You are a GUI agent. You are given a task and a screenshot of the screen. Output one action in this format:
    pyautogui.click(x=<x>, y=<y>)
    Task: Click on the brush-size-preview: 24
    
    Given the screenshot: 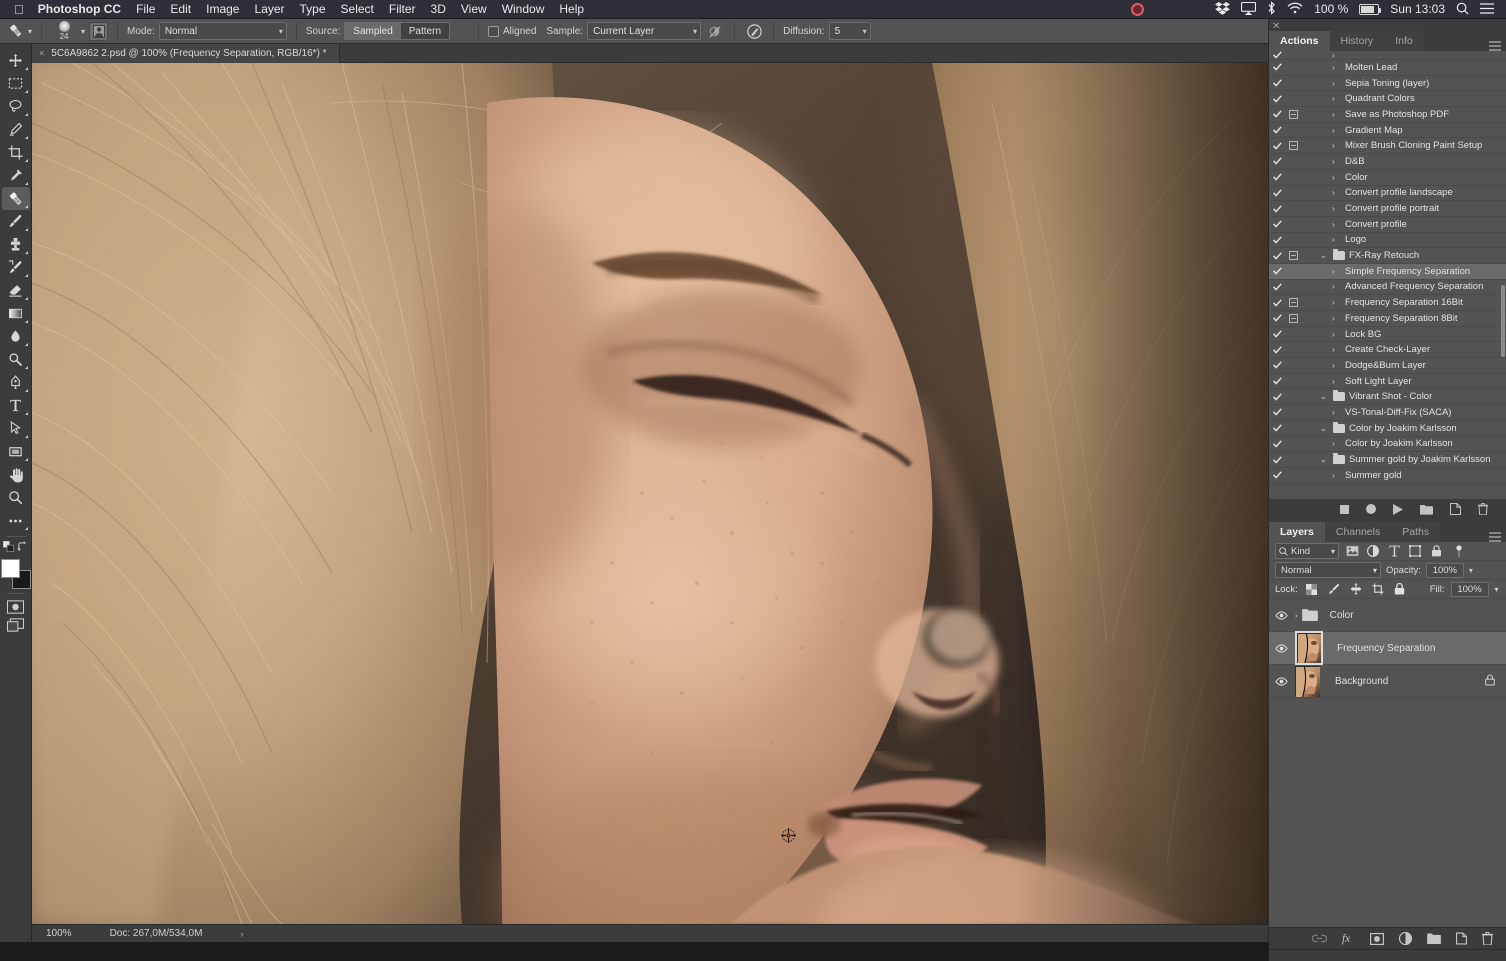 What is the action you would take?
    pyautogui.click(x=64, y=31)
    